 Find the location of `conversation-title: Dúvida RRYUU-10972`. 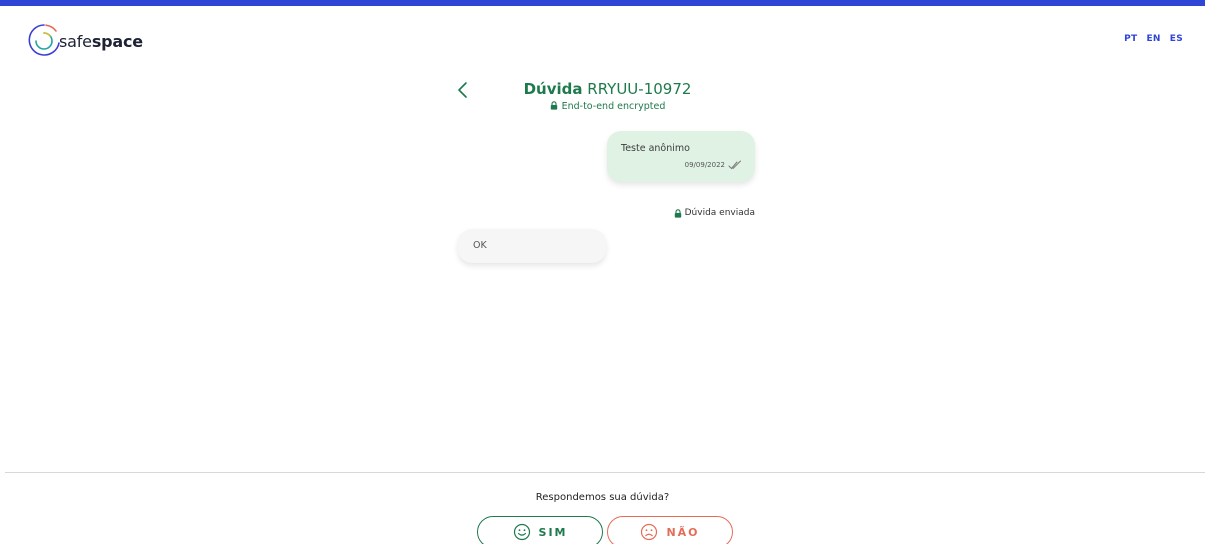

conversation-title: Dúvida RRYUU-10972 is located at coordinates (602, 89).